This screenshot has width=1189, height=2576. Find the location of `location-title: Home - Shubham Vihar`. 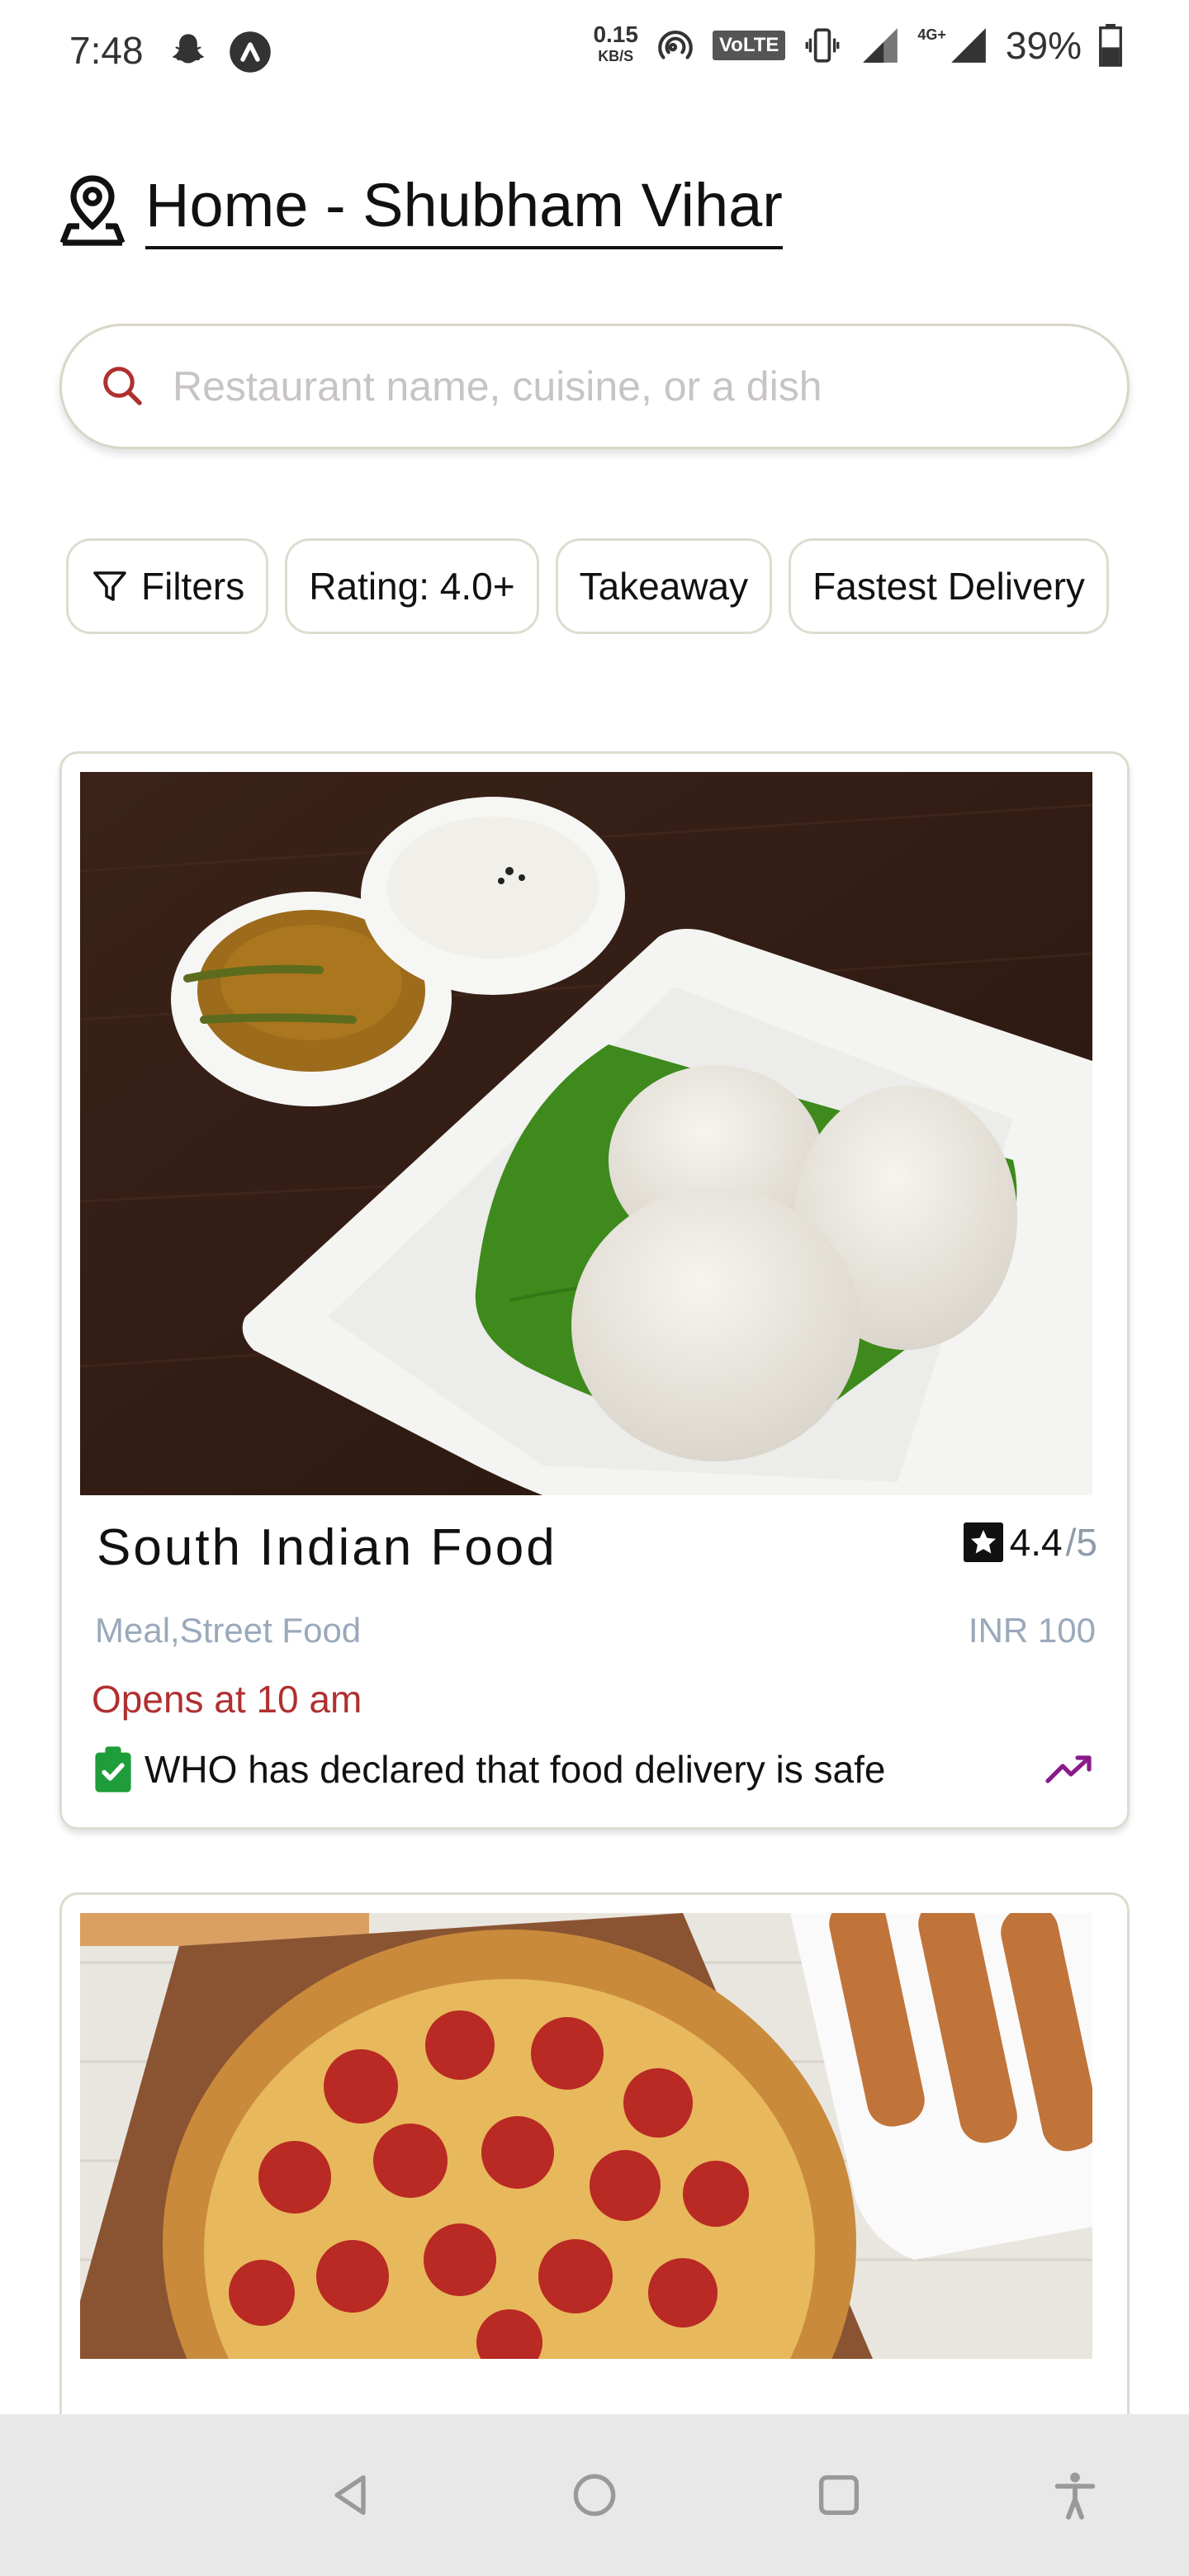

location-title: Home - Shubham Vihar is located at coordinates (464, 211).